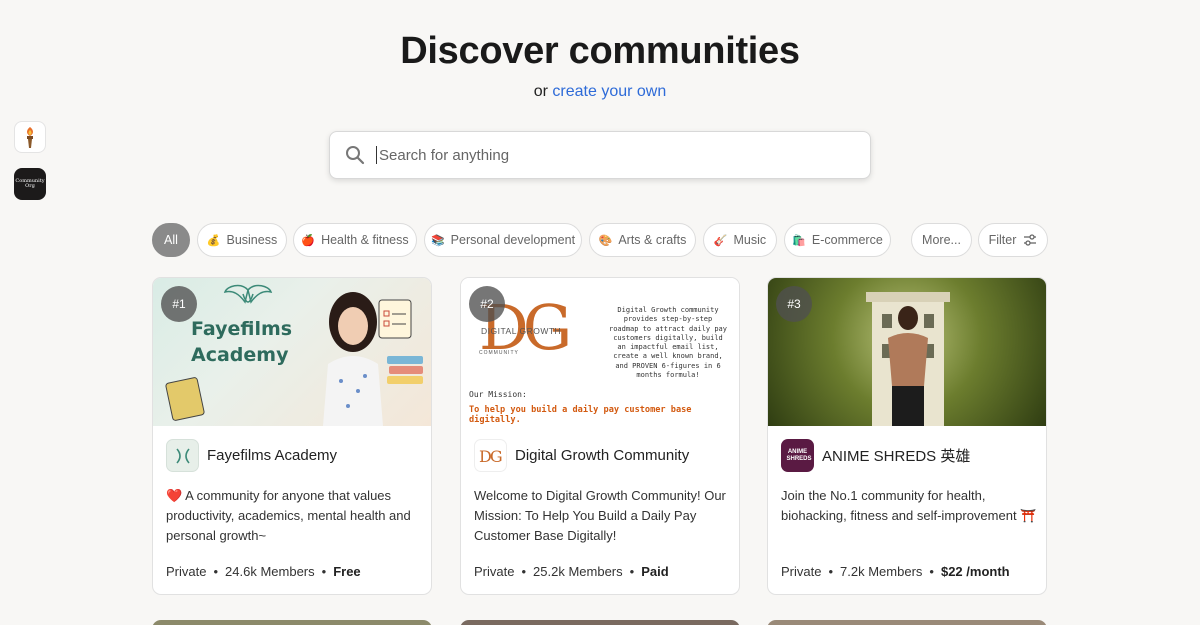 The width and height of the screenshot is (1200, 625). What do you see at coordinates (1030, 240) in the screenshot?
I see `sliders-icon` at bounding box center [1030, 240].